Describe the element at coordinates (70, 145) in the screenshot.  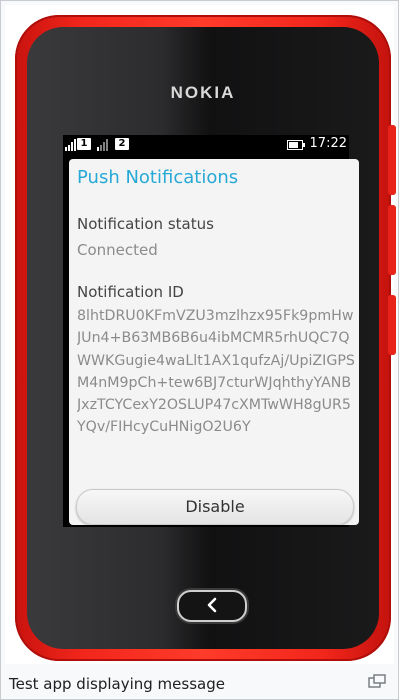
I see `signal-icon` at that location.